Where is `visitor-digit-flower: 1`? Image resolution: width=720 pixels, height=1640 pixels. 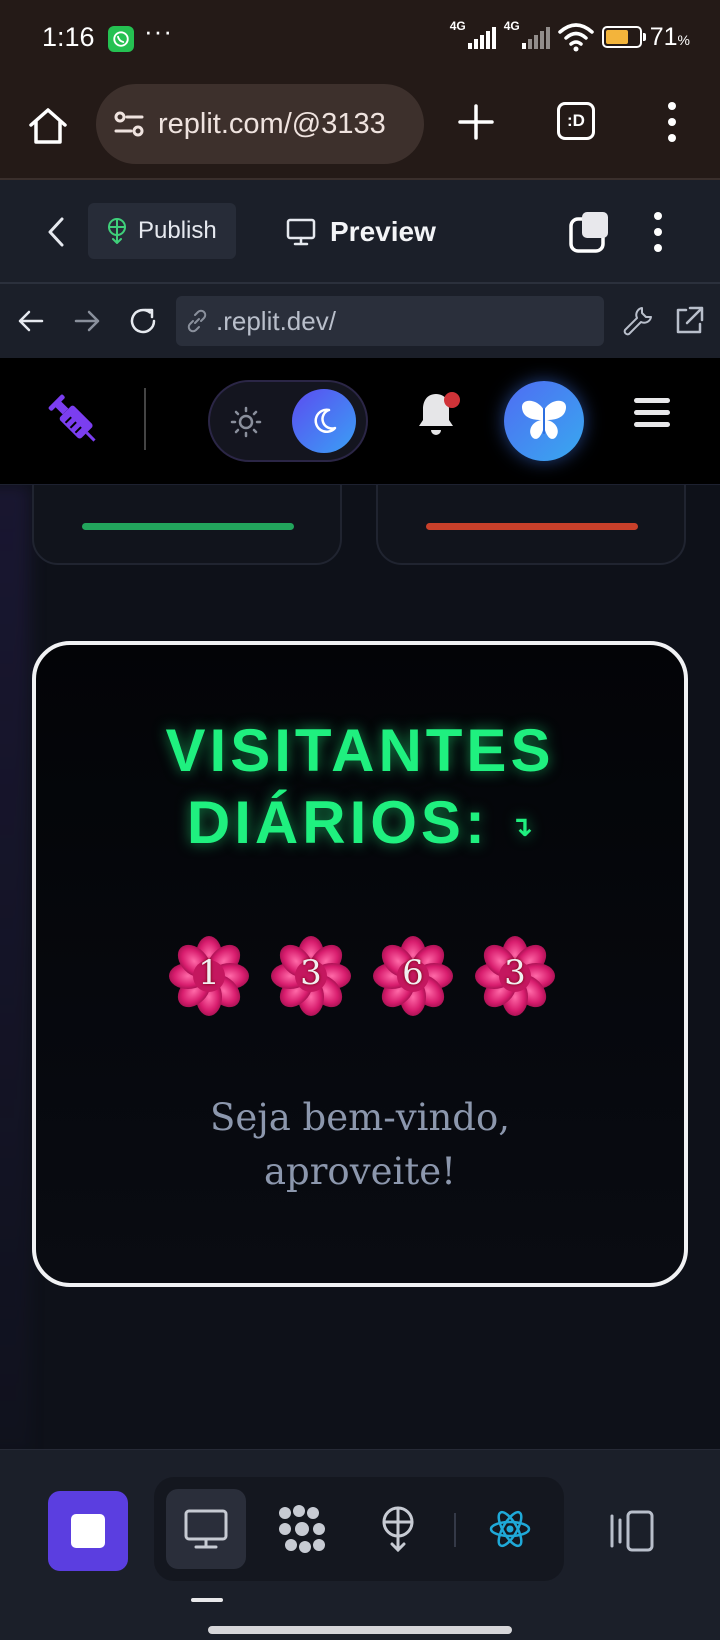 visitor-digit-flower: 1 is located at coordinates (209, 976).